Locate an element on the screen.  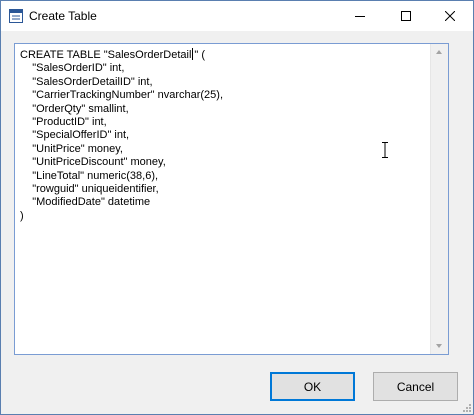
minimize-button is located at coordinates (360, 16).